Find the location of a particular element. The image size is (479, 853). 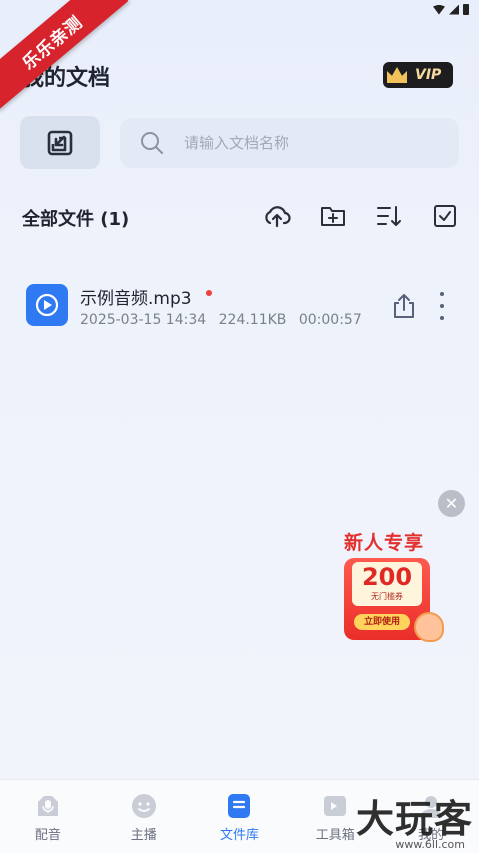

file-toolbar is located at coordinates (361, 216).